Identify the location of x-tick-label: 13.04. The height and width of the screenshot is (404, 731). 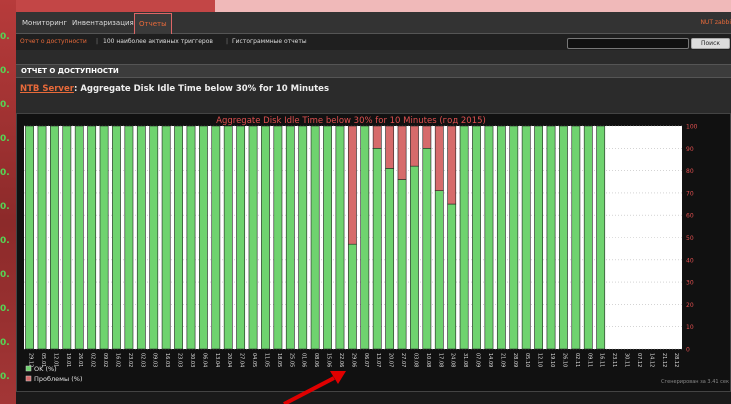
(217, 360).